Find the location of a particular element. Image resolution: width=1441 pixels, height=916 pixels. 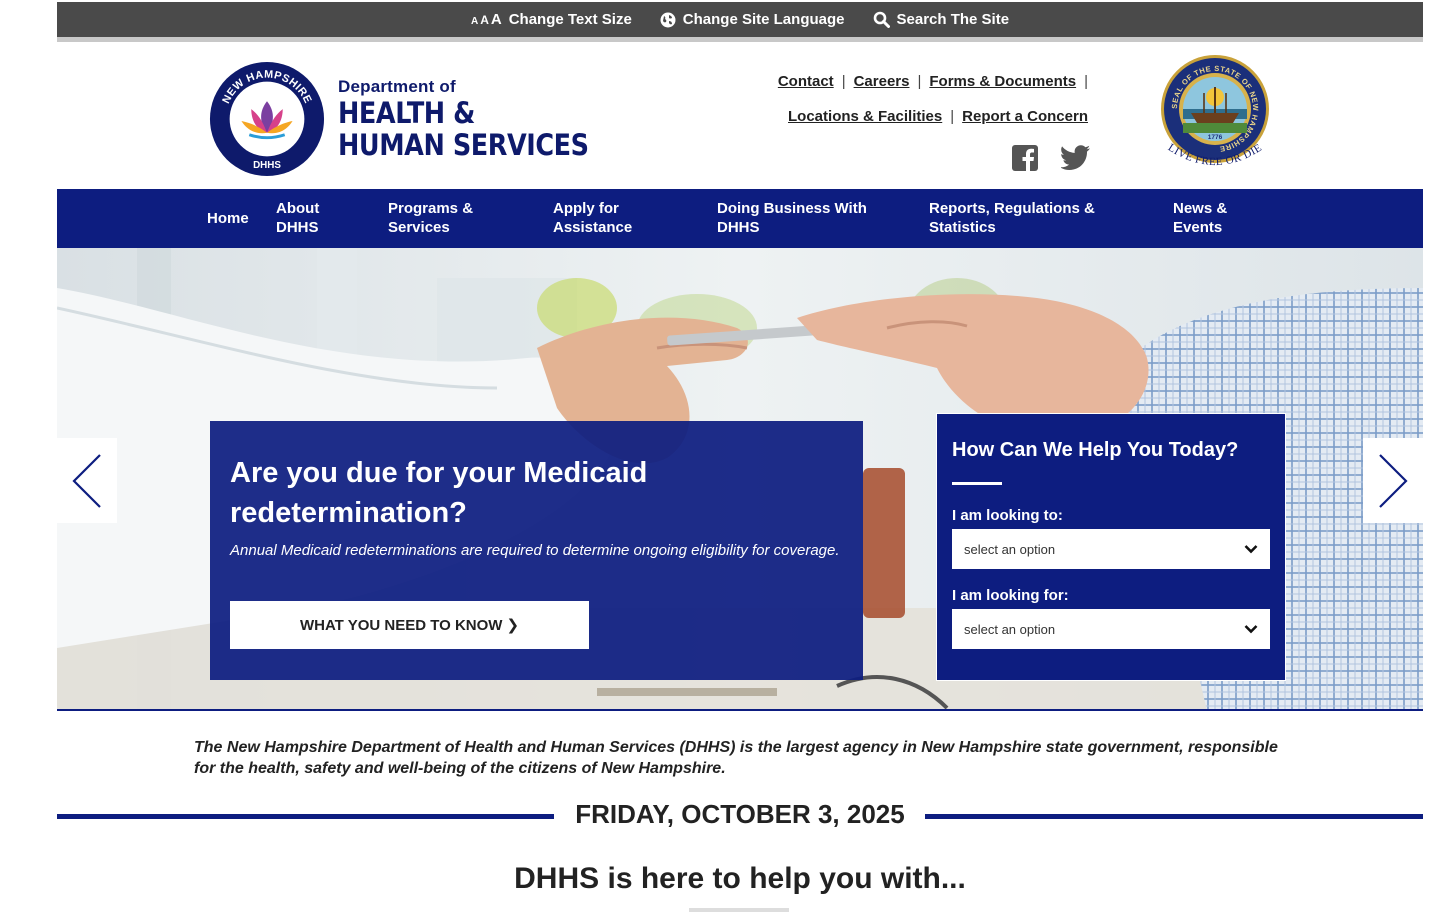

nav-doing-business: Doing Business With DHHS is located at coordinates (792, 218).